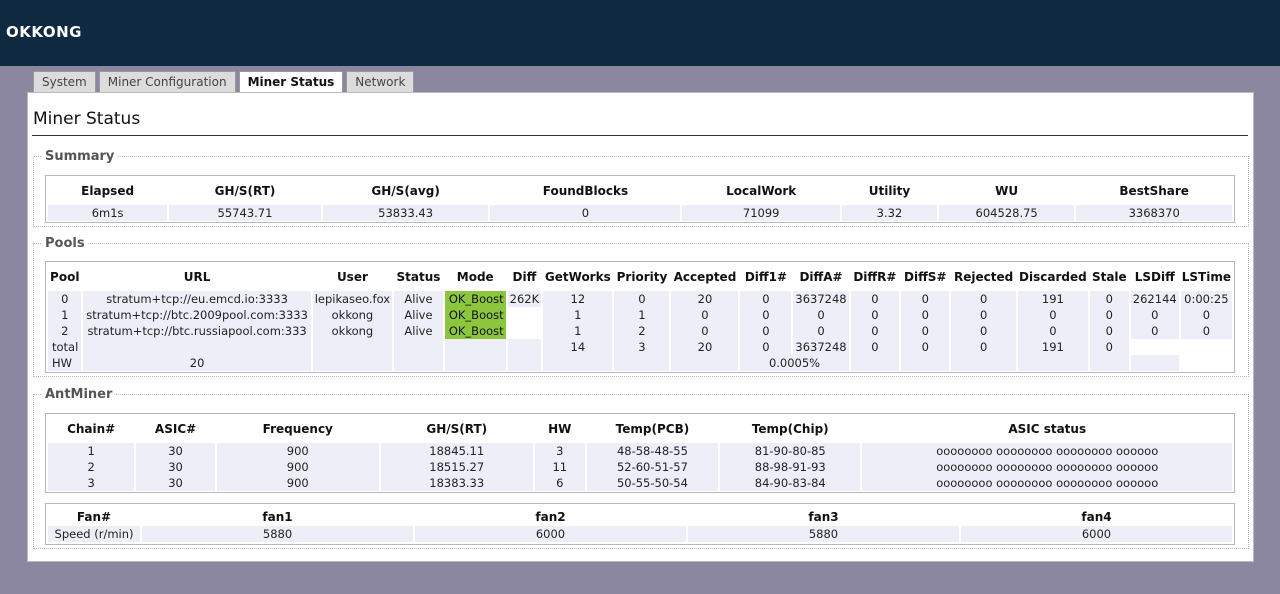  Describe the element at coordinates (794, 363) in the screenshot. I see `hw-rate: 0.0005%` at that location.